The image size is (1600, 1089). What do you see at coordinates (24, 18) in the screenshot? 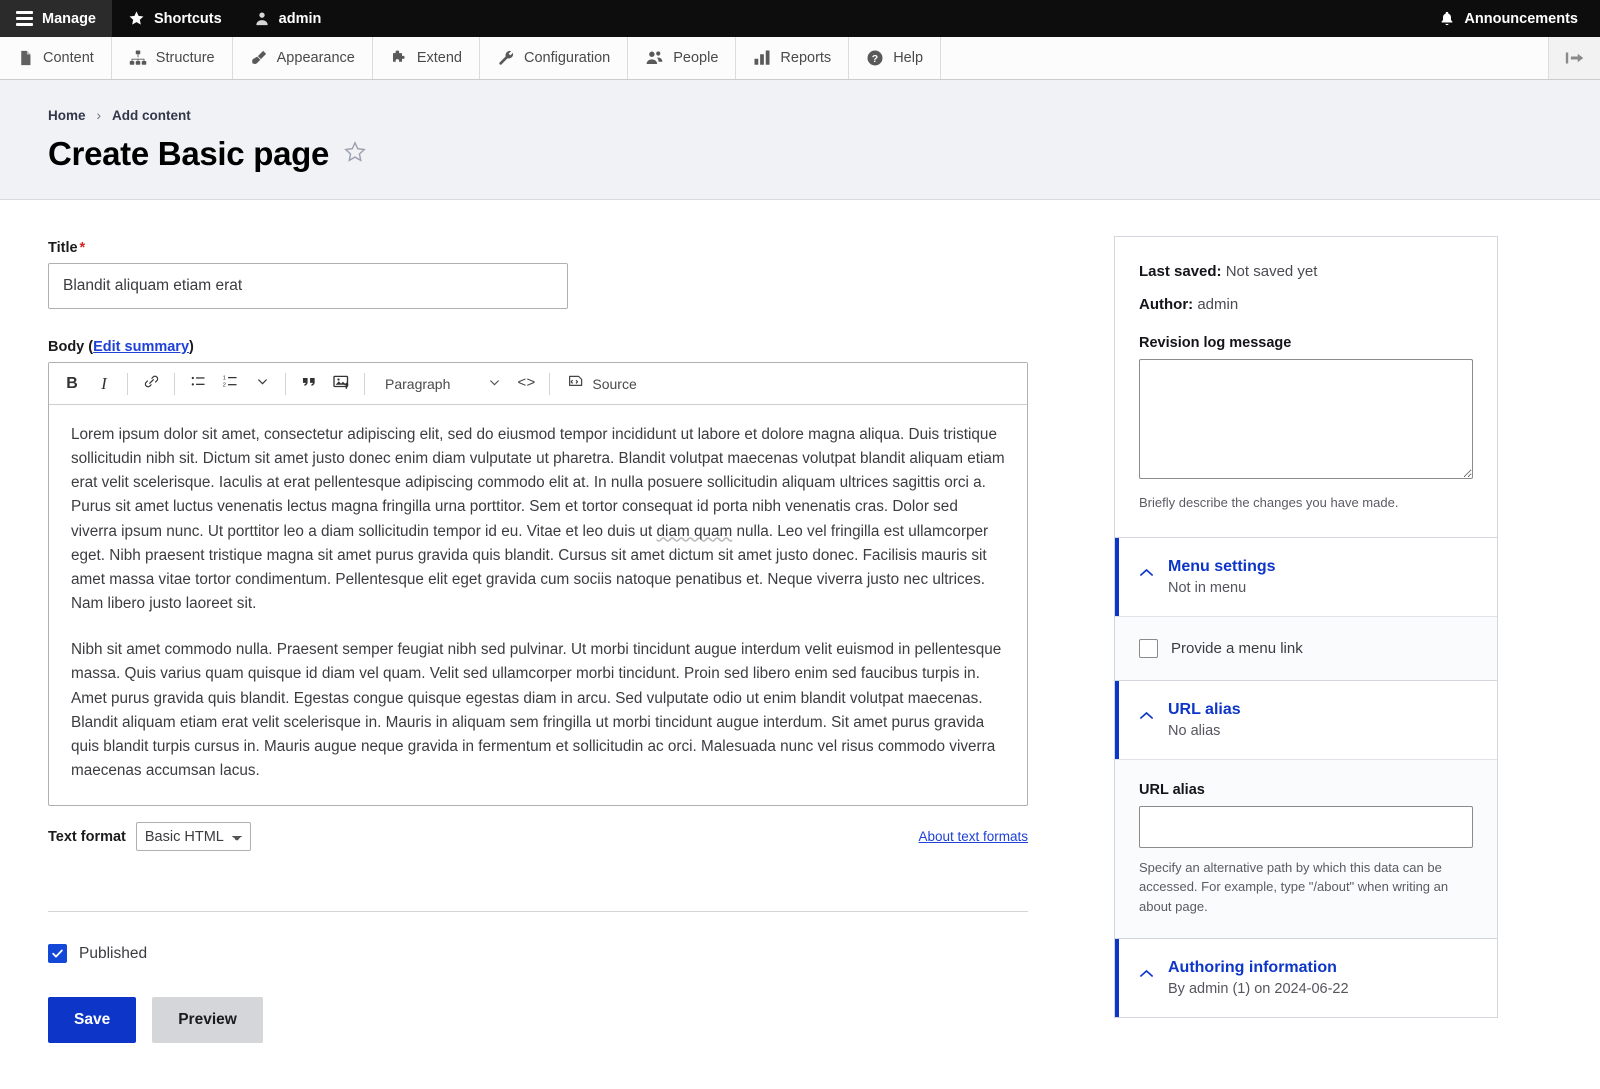
I see `hamburger-icon` at bounding box center [24, 18].